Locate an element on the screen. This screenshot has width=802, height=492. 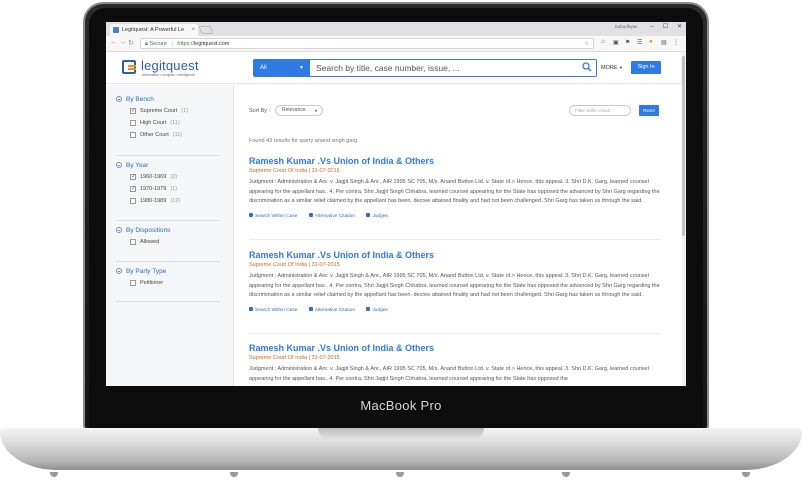
logo-tagline: information • insights • intelligence is located at coordinates (169, 75).